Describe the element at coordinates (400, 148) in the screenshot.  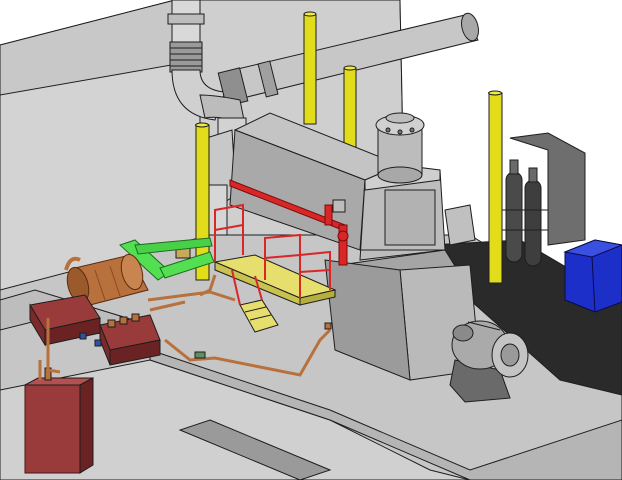
I see `air-filter` at that location.